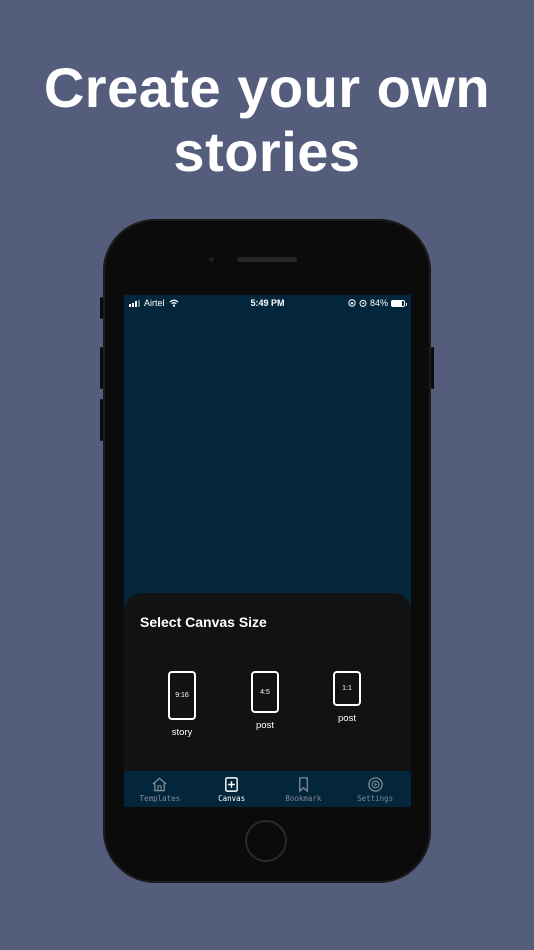  Describe the element at coordinates (265, 692) in the screenshot. I see `ratio-frame-4-5: 4:5` at that location.